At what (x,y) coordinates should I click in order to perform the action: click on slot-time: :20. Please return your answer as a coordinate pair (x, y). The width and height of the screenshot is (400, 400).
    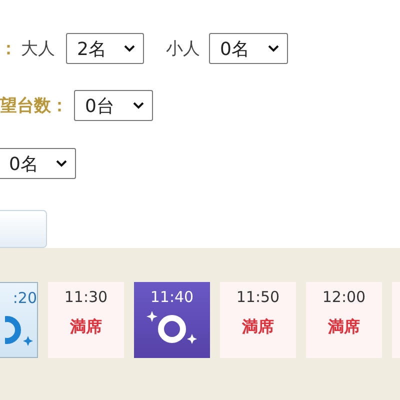
    Looking at the image, I should click on (24, 298).